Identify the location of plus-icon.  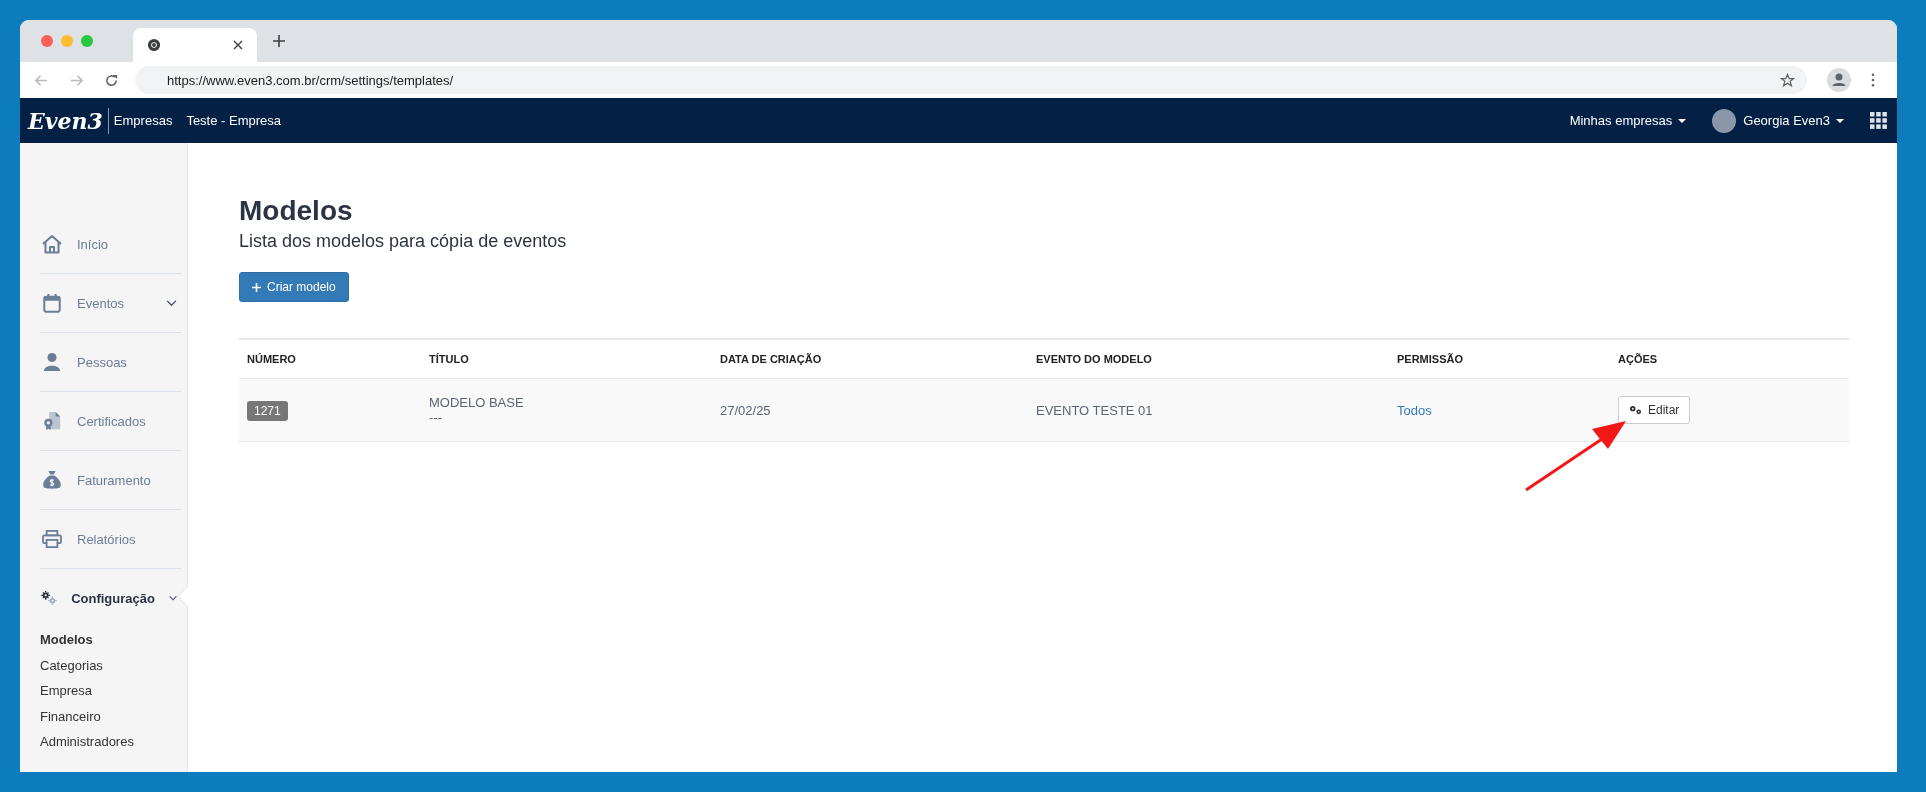
(256, 287).